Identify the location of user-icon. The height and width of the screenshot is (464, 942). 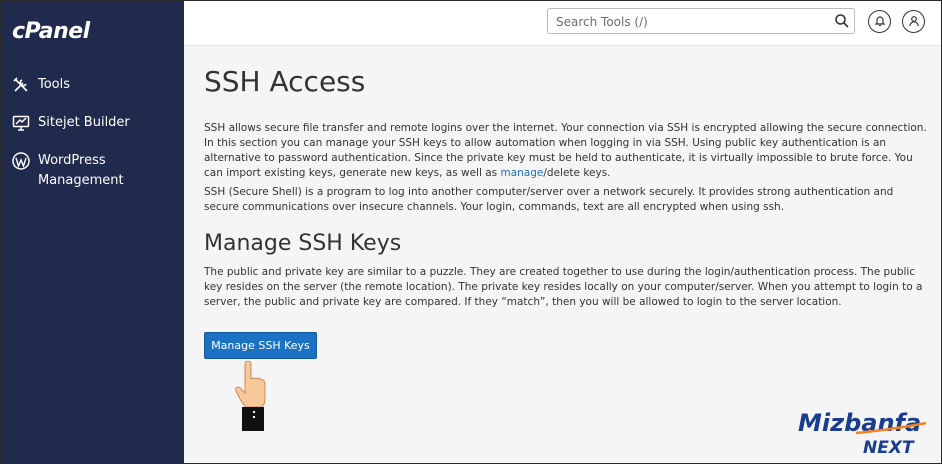
(914, 21).